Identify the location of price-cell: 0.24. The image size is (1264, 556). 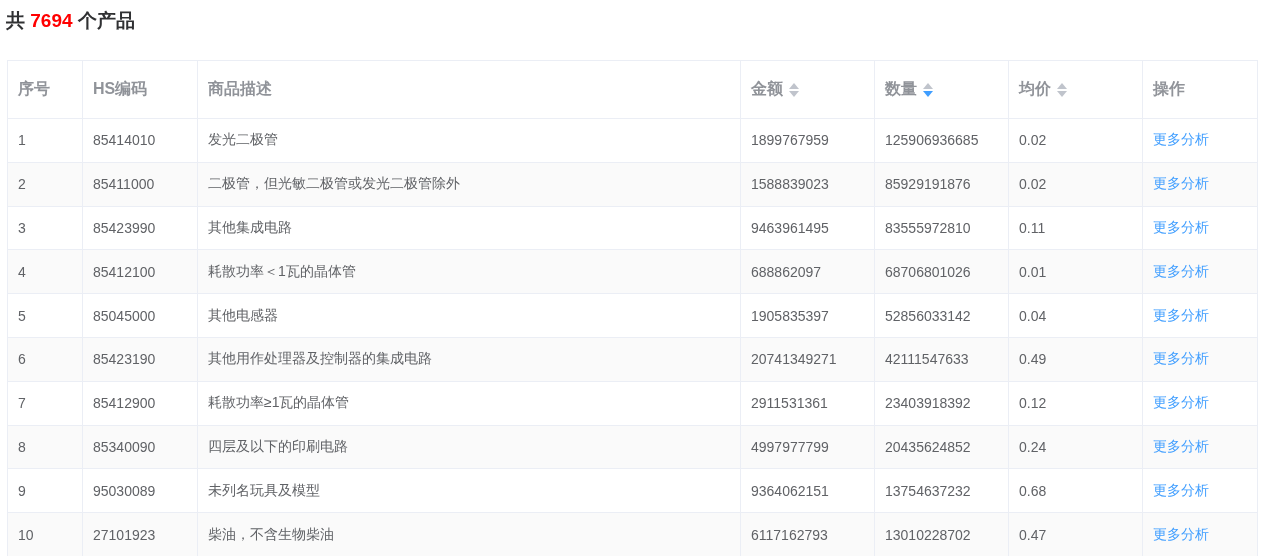
(1075, 447).